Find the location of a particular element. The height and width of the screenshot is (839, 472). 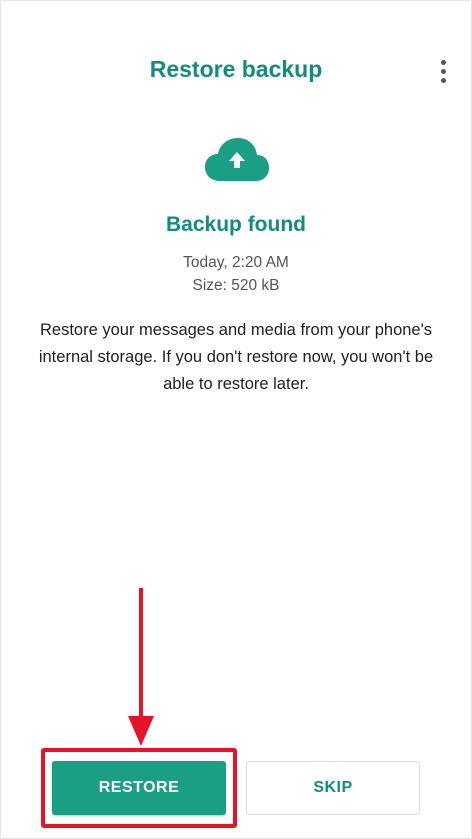

page-title: Restore backup is located at coordinates (236, 69).